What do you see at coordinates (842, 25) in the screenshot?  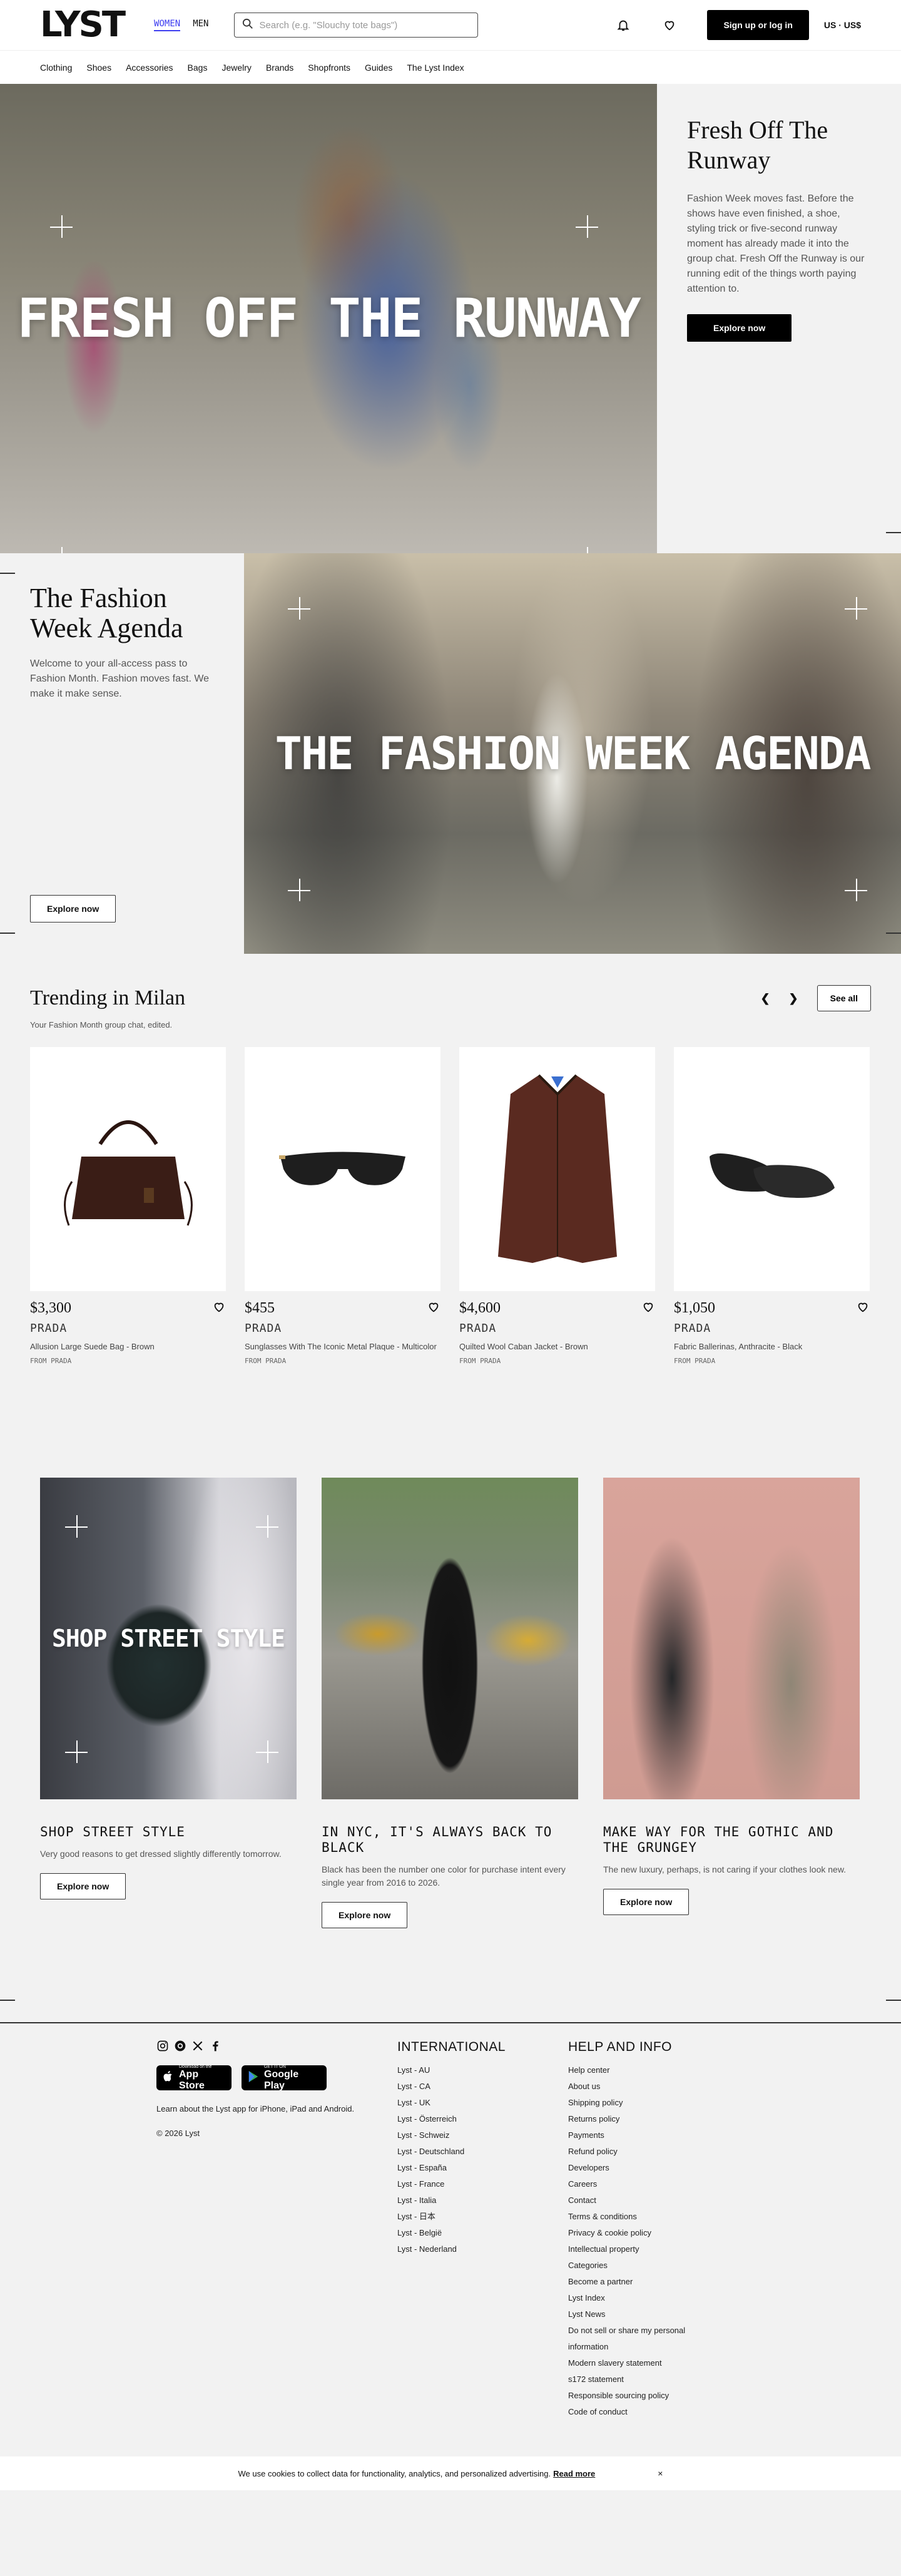 I see `currency-selector: US · US$` at bounding box center [842, 25].